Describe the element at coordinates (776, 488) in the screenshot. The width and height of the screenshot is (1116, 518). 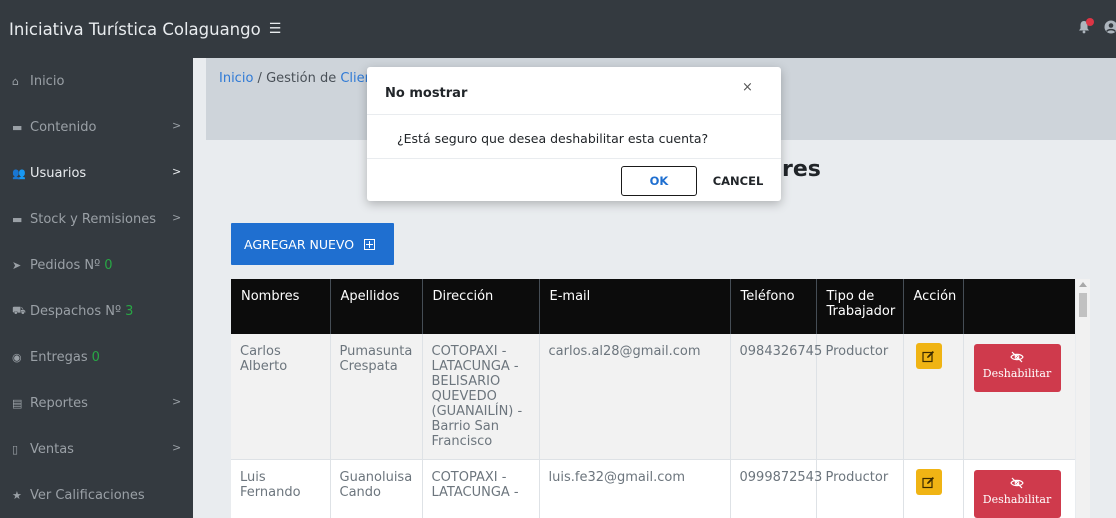
I see `cell-telefono: 0999872543` at that location.